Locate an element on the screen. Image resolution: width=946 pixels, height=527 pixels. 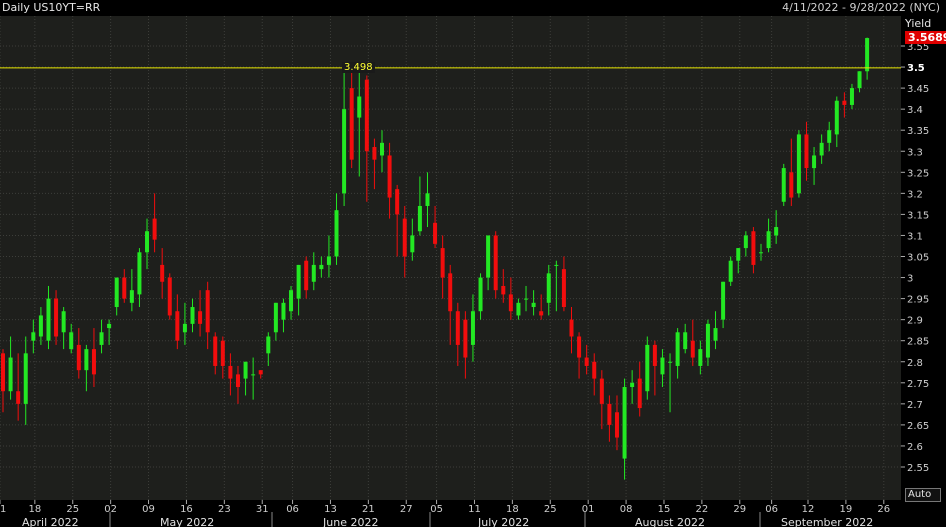
y-tick-label: 3.25 is located at coordinates (918, 173).